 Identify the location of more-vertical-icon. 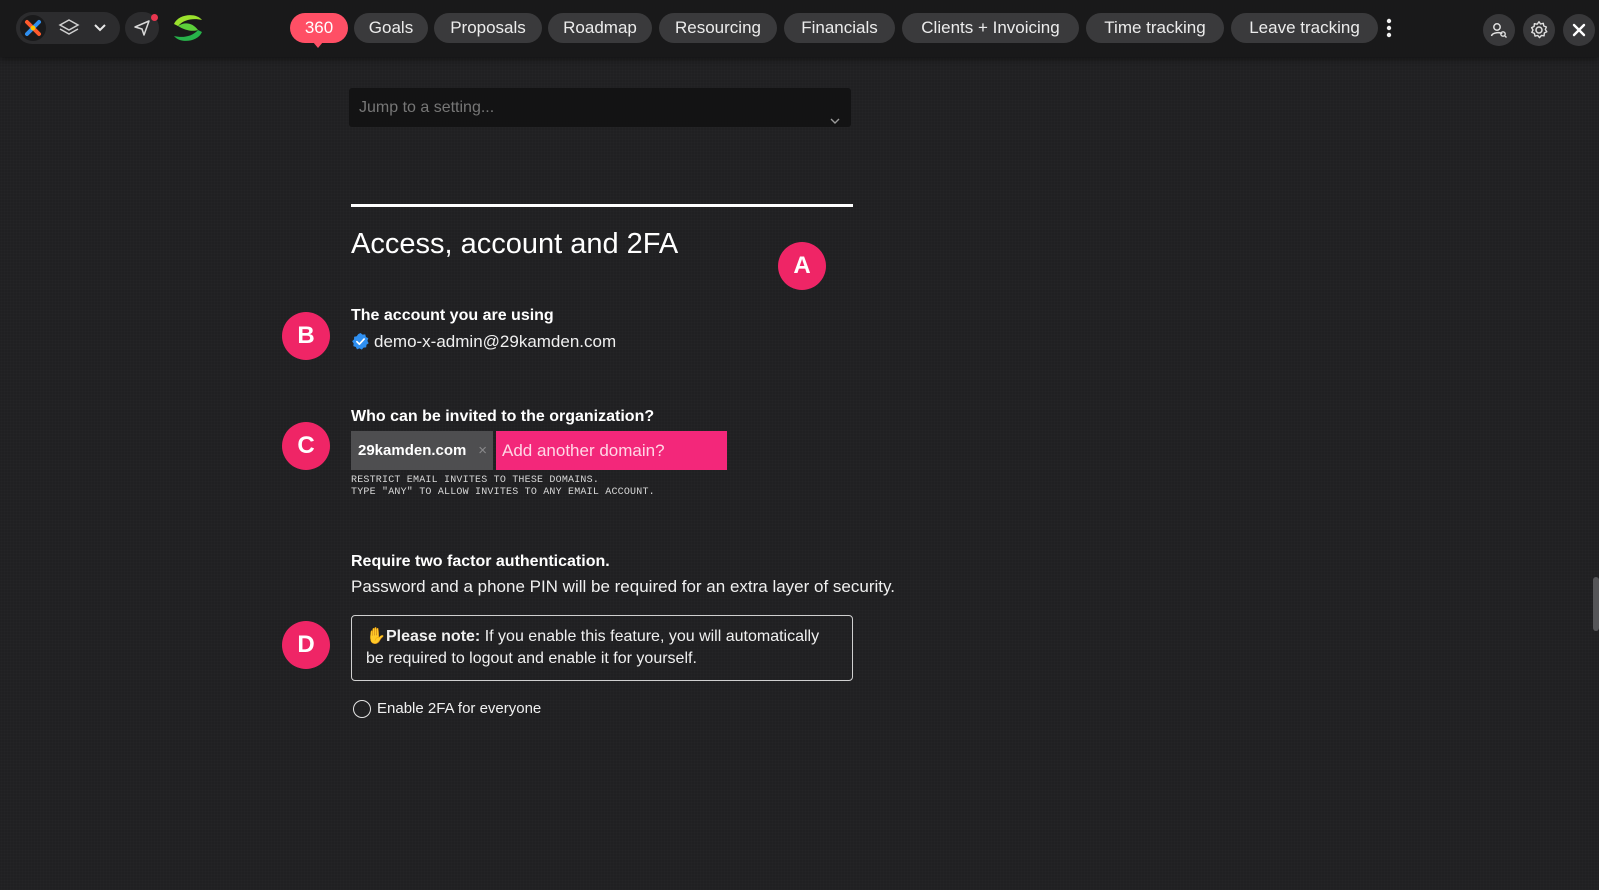
(1389, 30).